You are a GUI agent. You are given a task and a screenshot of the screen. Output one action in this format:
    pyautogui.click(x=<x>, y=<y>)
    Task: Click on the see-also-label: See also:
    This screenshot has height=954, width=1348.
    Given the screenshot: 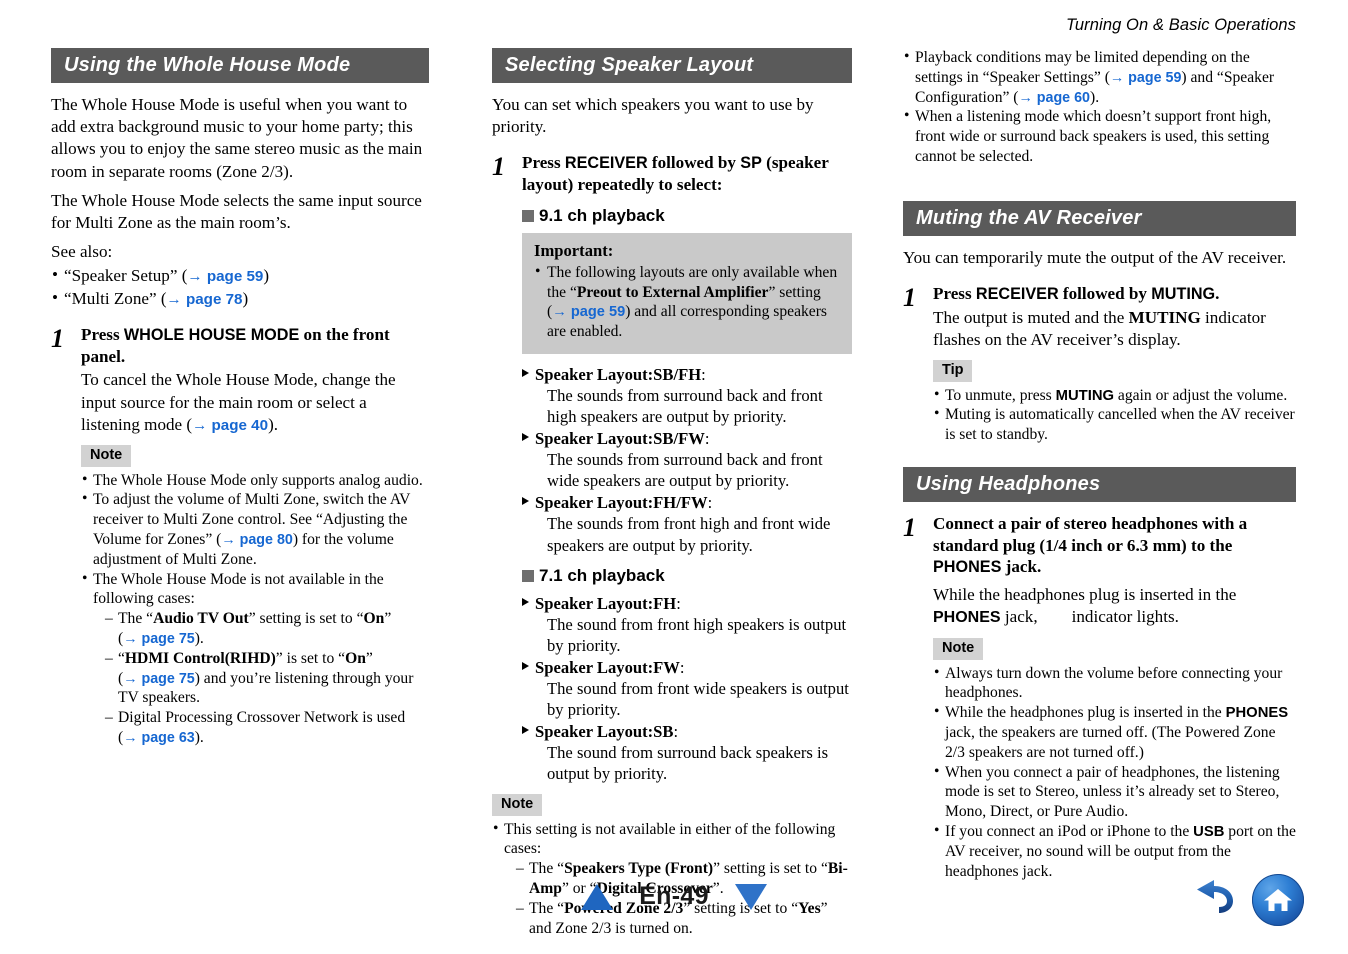 What is the action you would take?
    pyautogui.click(x=82, y=252)
    